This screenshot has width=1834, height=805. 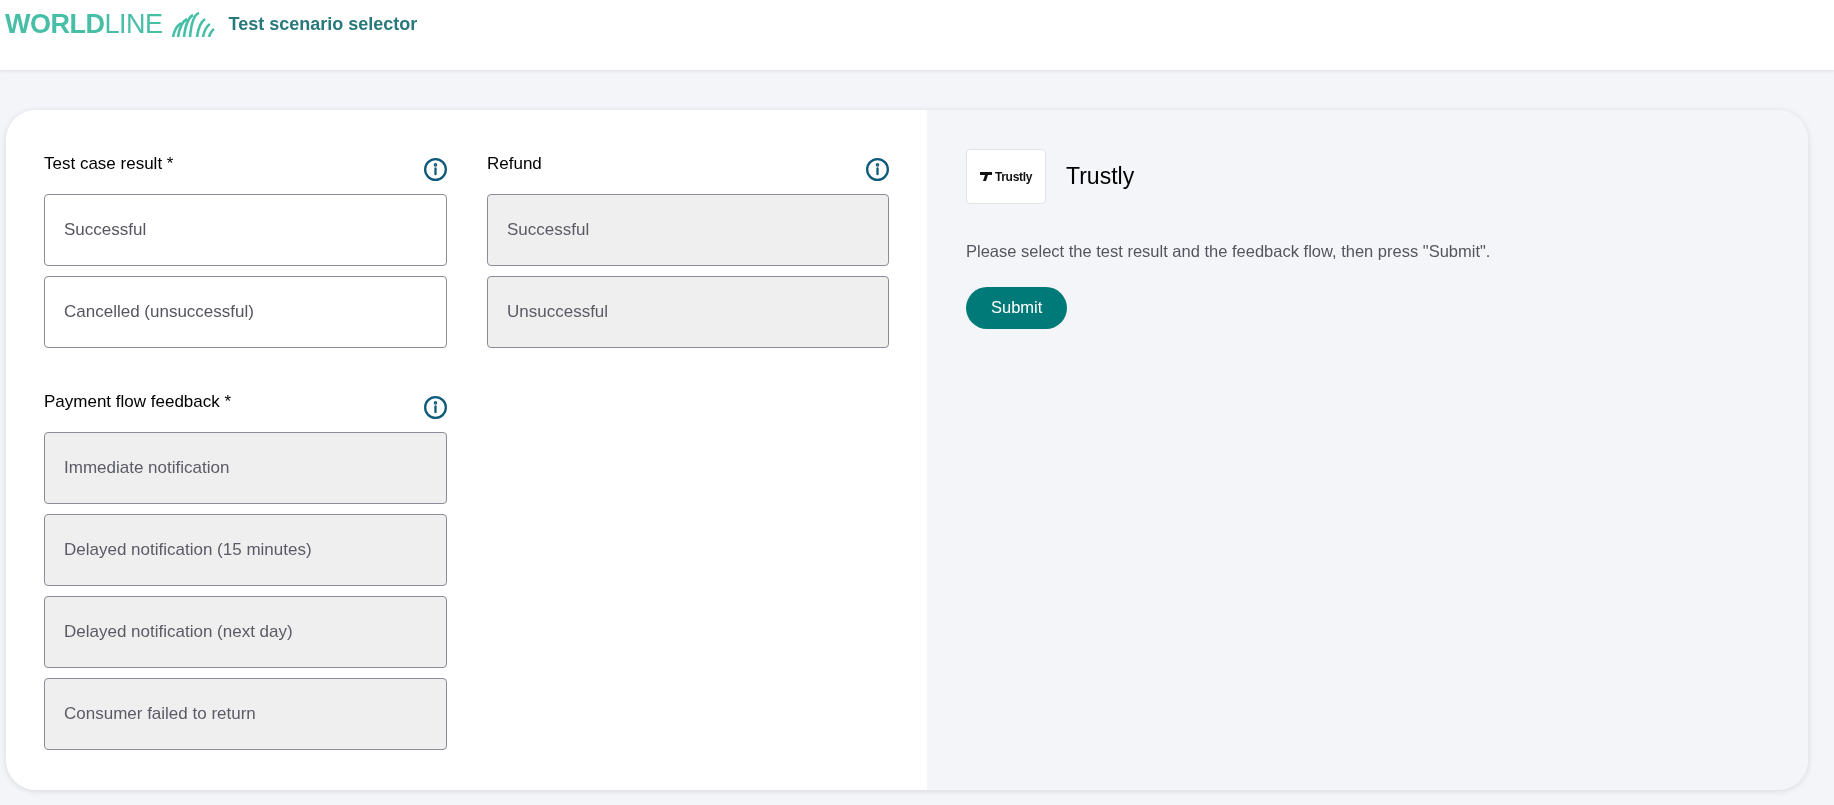 What do you see at coordinates (245, 230) in the screenshot?
I see `option-button: Successful` at bounding box center [245, 230].